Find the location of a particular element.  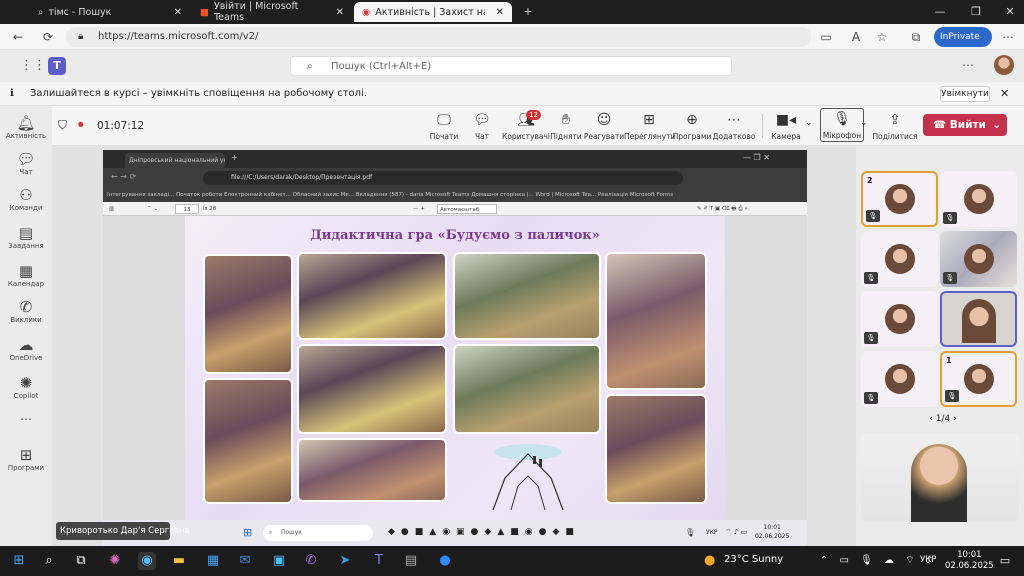

react-button: ☺ Реагувати is located at coordinates (604, 125).